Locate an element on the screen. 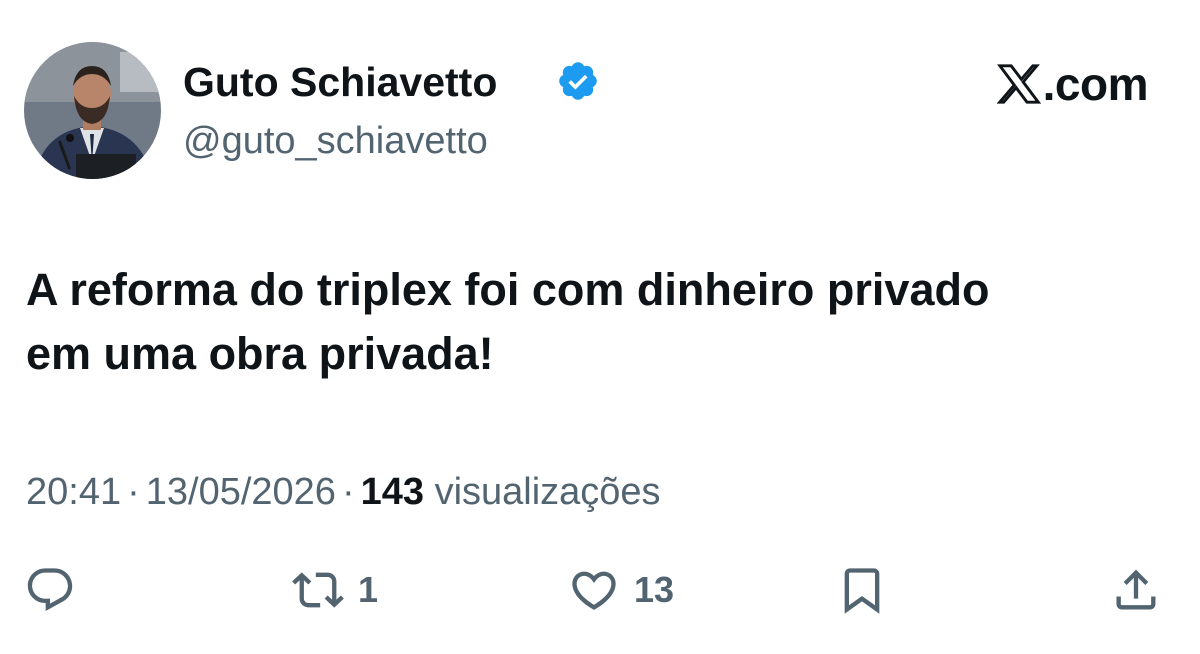 This screenshot has height=654, width=1200. like-count: 13 is located at coordinates (654, 589).